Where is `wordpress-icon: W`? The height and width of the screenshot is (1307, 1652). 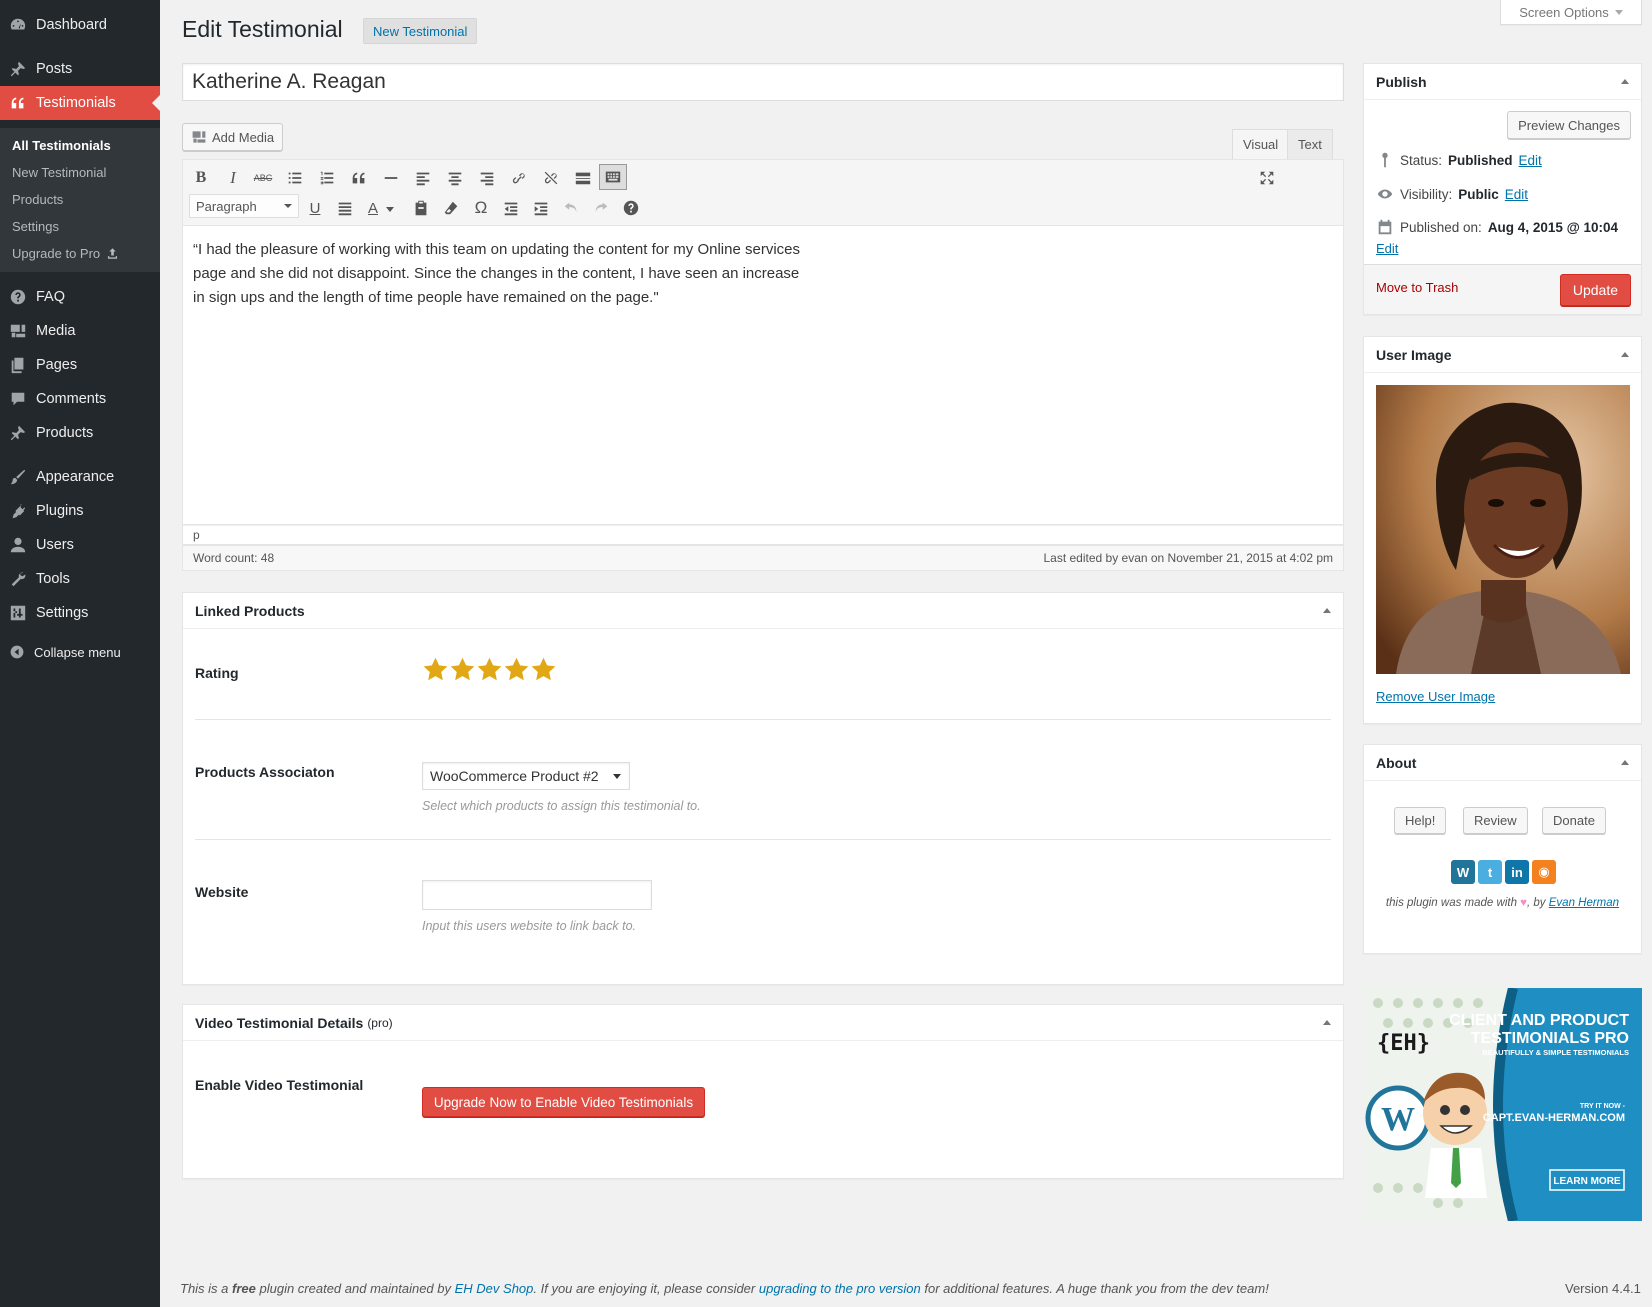
wordpress-icon: W is located at coordinates (1463, 872).